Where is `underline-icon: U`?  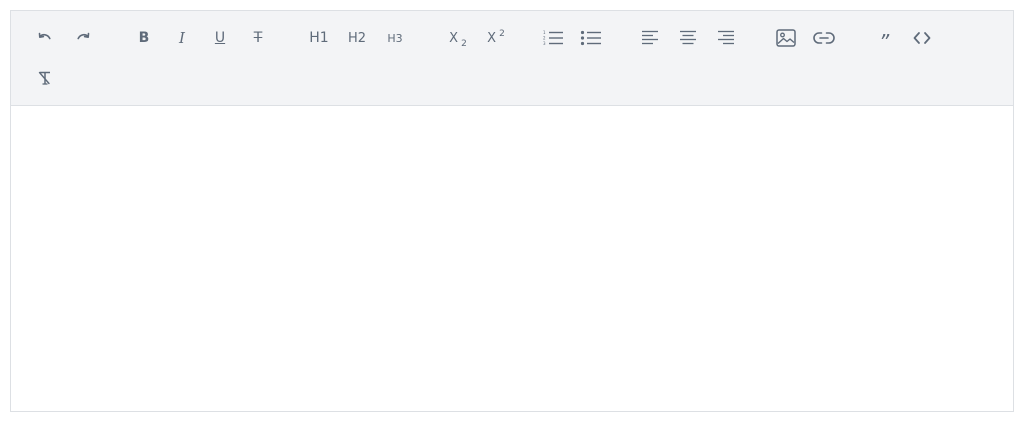
underline-icon: U is located at coordinates (220, 38).